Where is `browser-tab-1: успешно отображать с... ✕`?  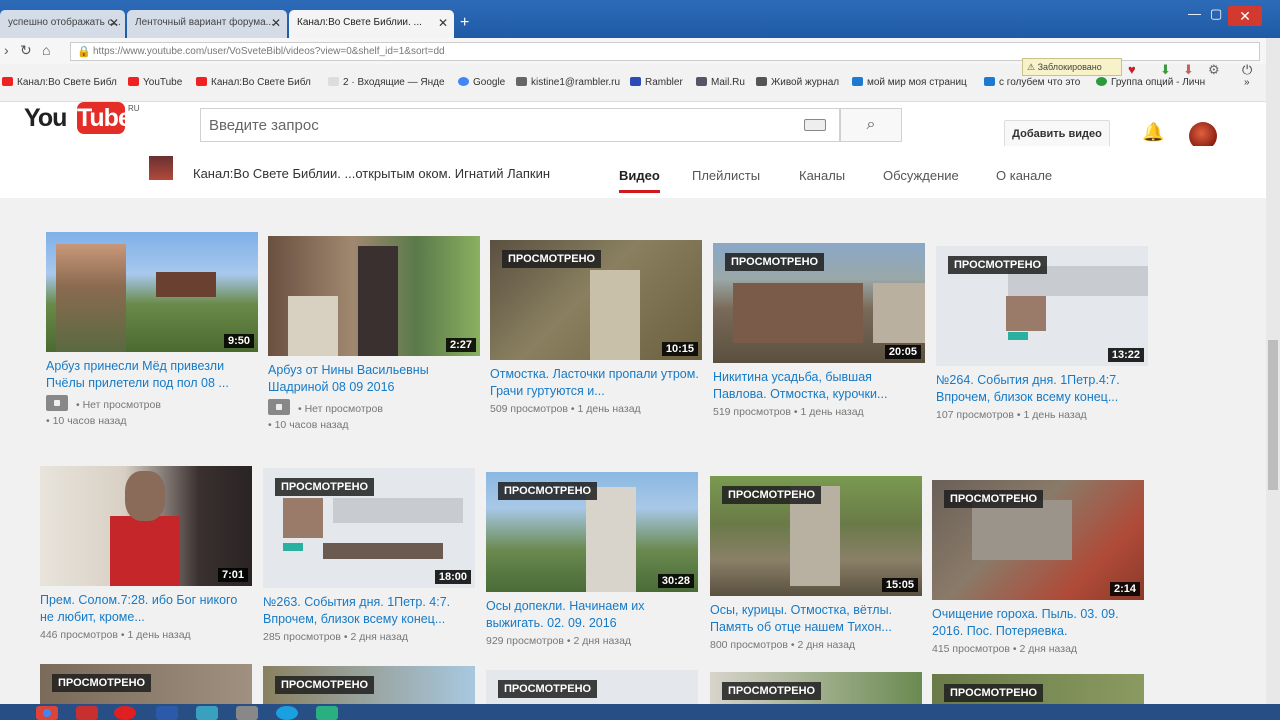 browser-tab-1: успешно отображать с... ✕ is located at coordinates (62, 24).